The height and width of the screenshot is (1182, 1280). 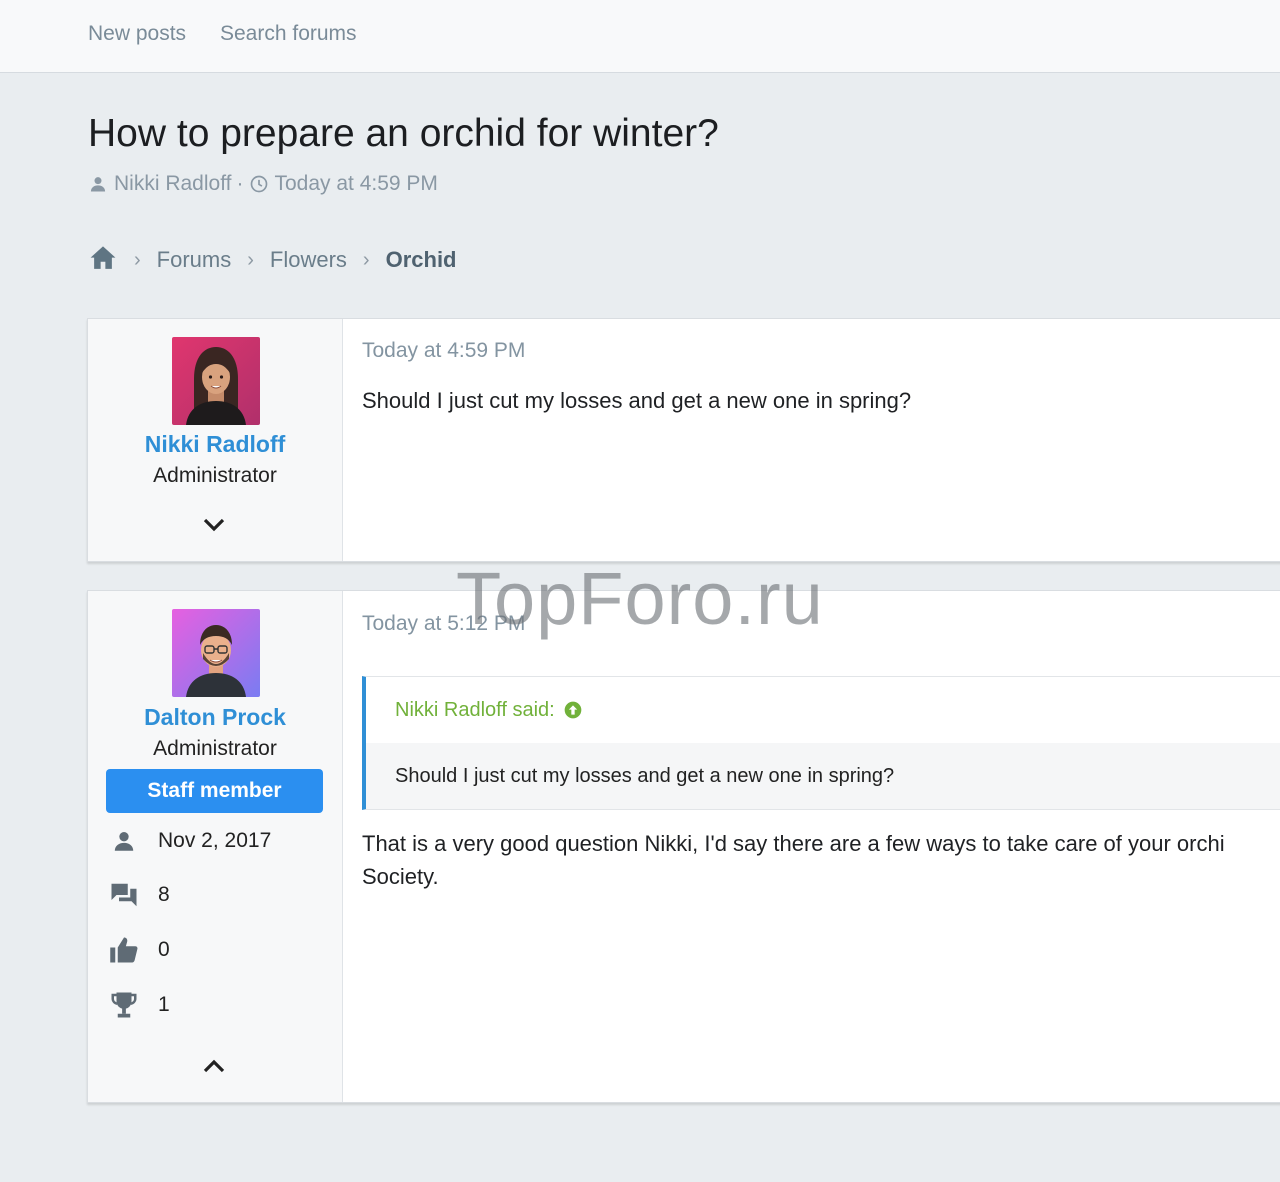 I want to click on thread-meta: Nikki Radloff · Today at 4:59 PM, so click(x=263, y=184).